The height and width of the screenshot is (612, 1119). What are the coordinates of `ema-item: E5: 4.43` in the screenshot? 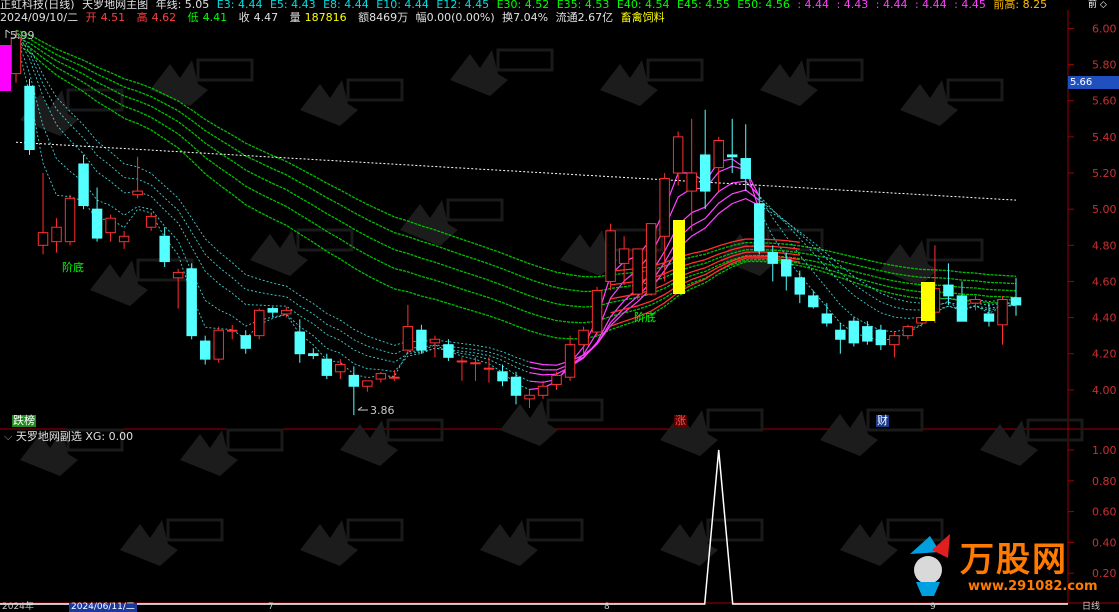 It's located at (292, 5).